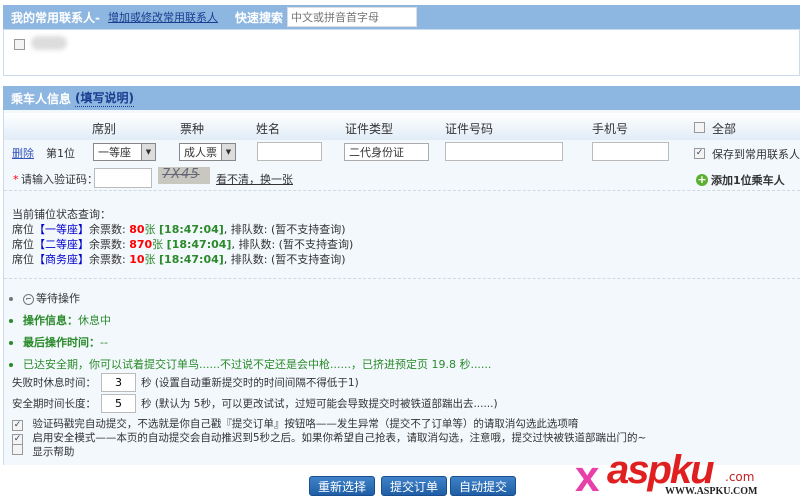 This screenshot has height=502, width=800. What do you see at coordinates (17, 449) in the screenshot?
I see `show-help-checkbox` at bounding box center [17, 449].